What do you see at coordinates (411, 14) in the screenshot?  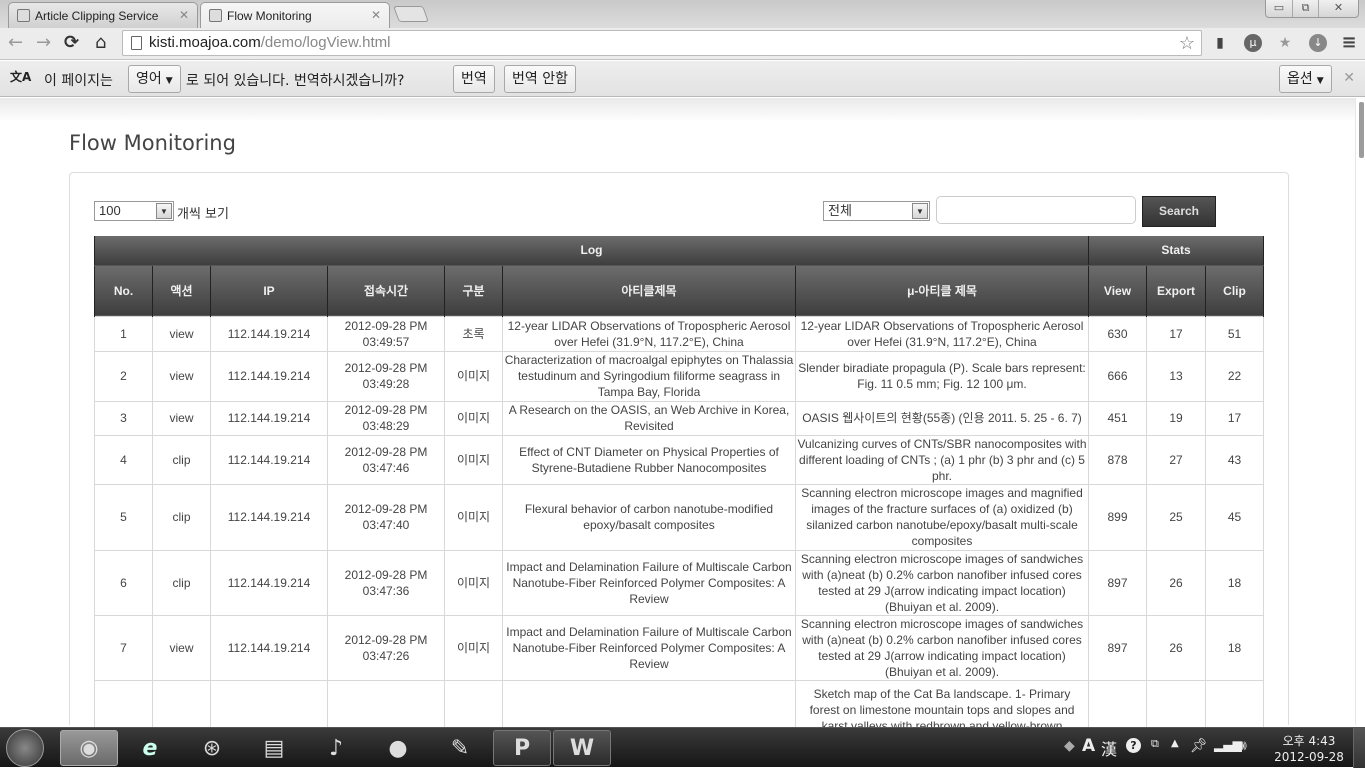 I see `new-tab-button` at bounding box center [411, 14].